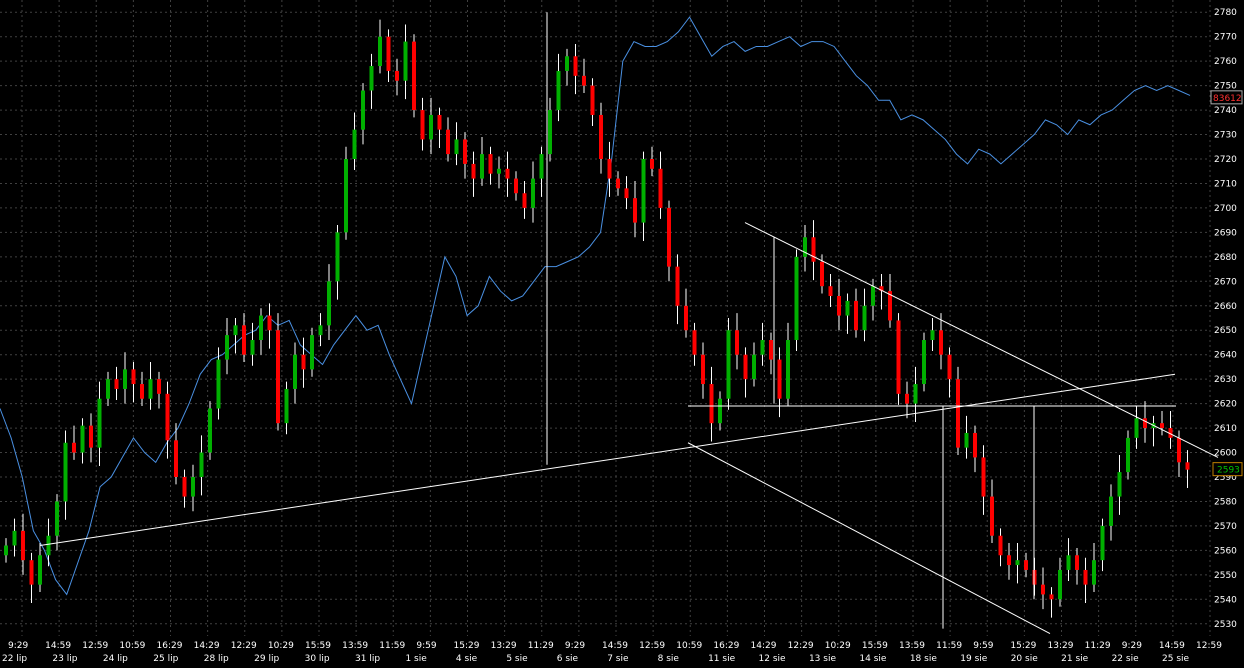  What do you see at coordinates (1225, 111) in the screenshot?
I see `price-tick-label: 2740` at bounding box center [1225, 111].